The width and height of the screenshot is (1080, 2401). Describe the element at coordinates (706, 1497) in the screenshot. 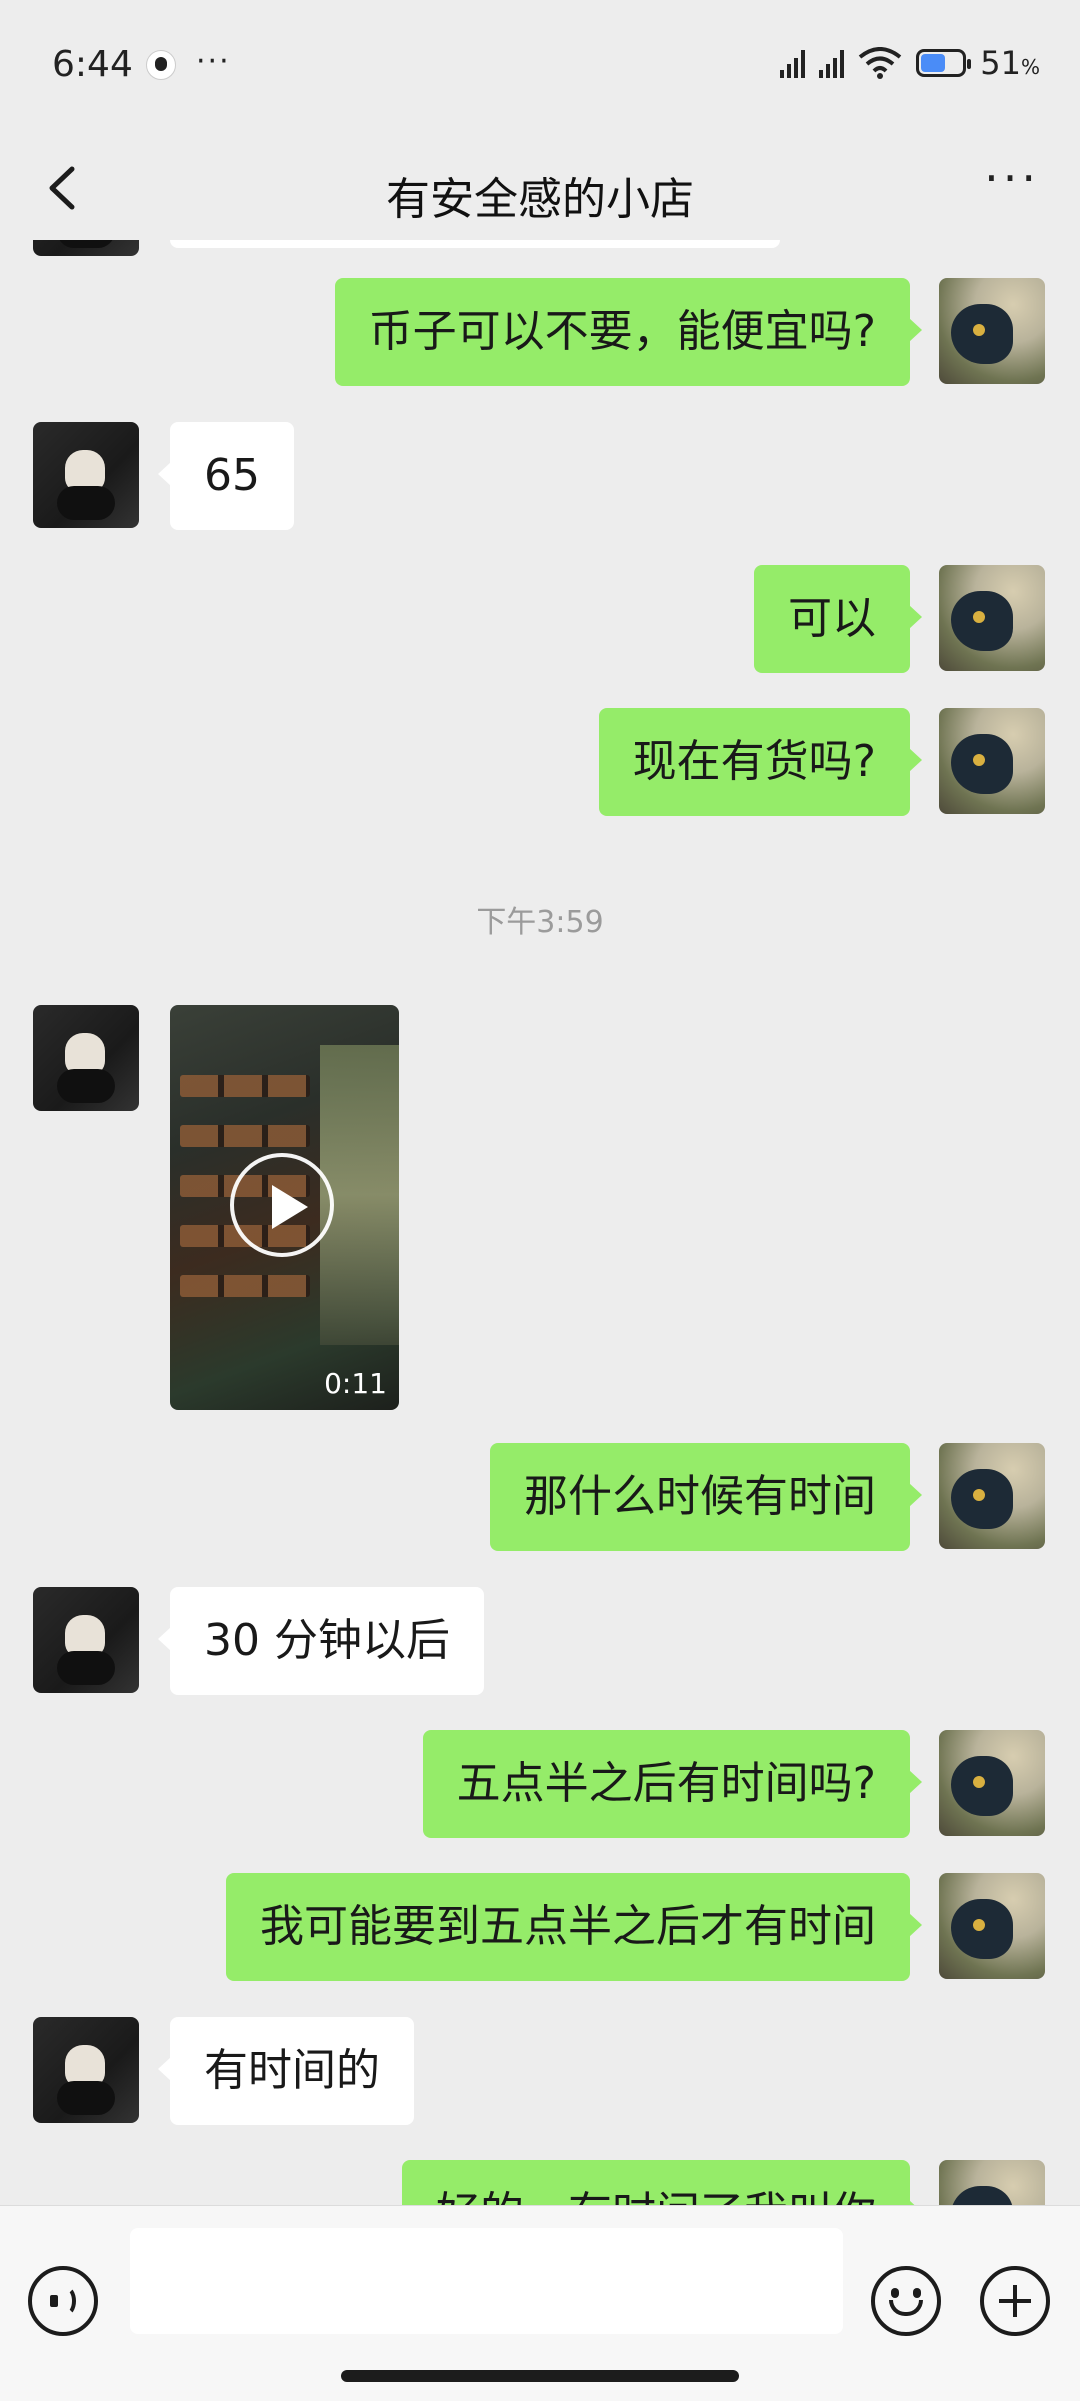

I see `message-bubble-outgoing: 那什么时候有时间` at that location.